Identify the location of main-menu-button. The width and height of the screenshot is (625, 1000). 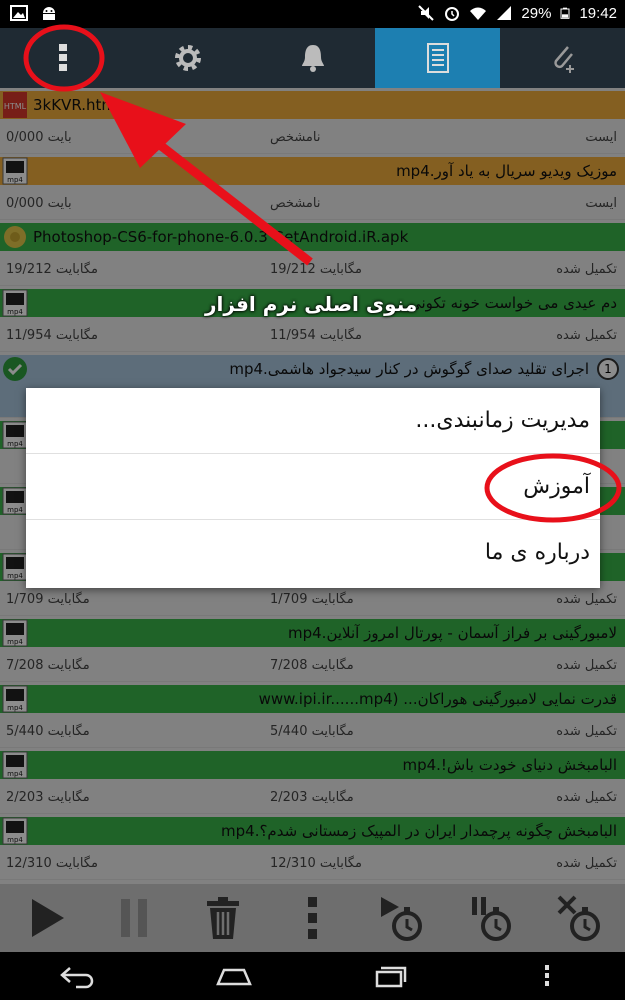
(62, 58).